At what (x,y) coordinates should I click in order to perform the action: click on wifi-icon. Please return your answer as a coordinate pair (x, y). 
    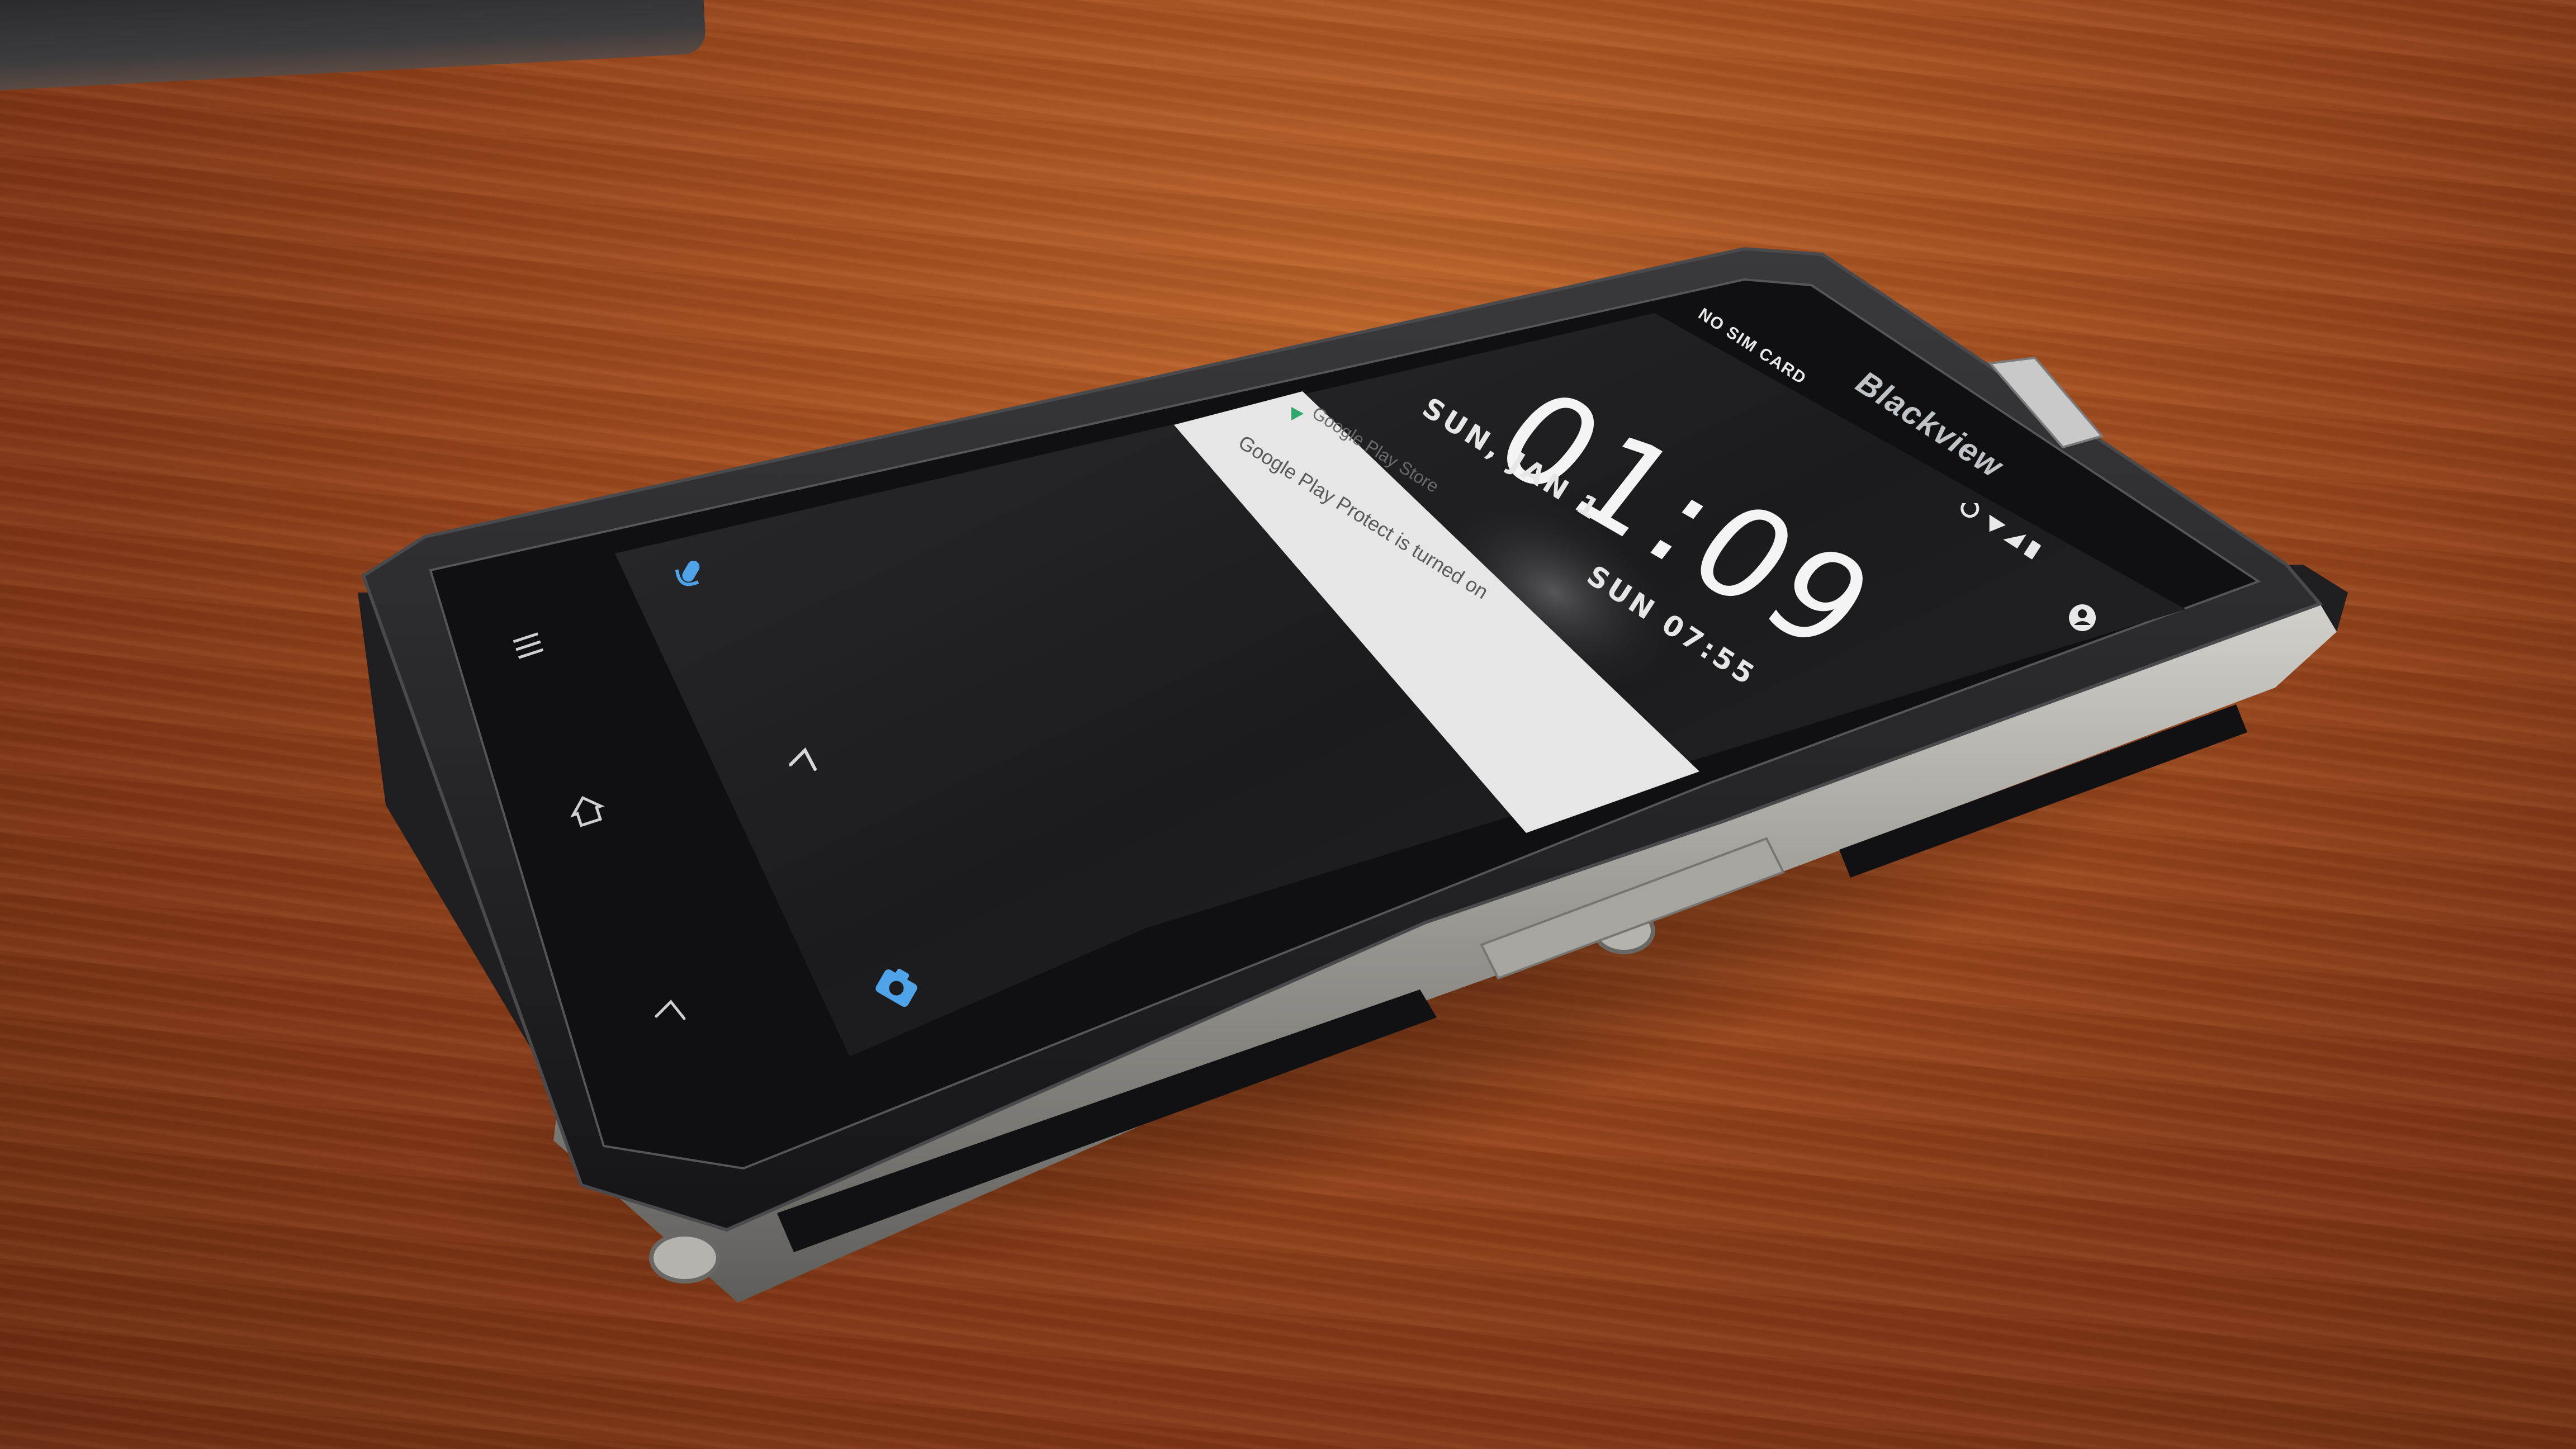
    Looking at the image, I should click on (1997, 523).